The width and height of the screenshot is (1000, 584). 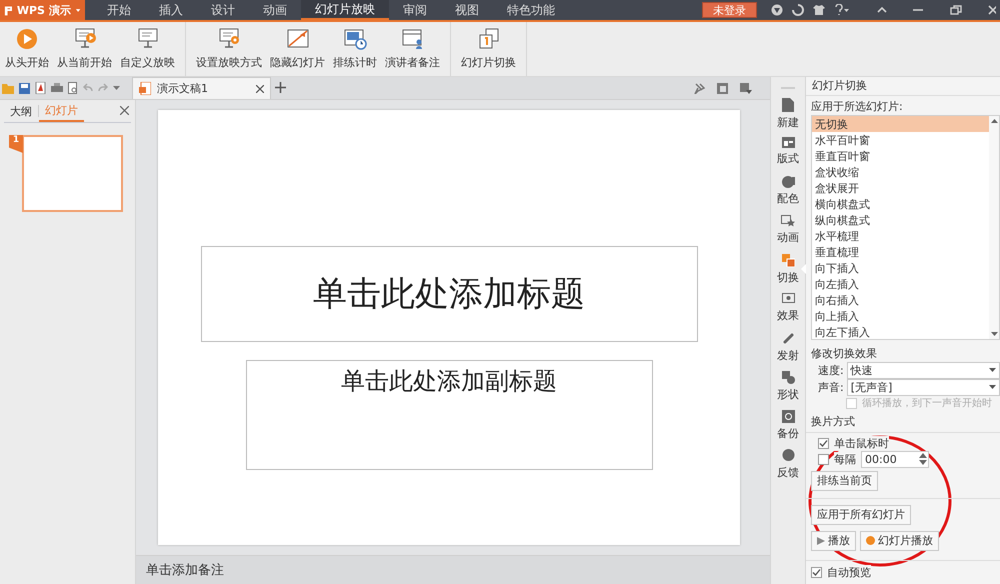 I want to click on side-tool-button: 效果, so click(x=788, y=312).